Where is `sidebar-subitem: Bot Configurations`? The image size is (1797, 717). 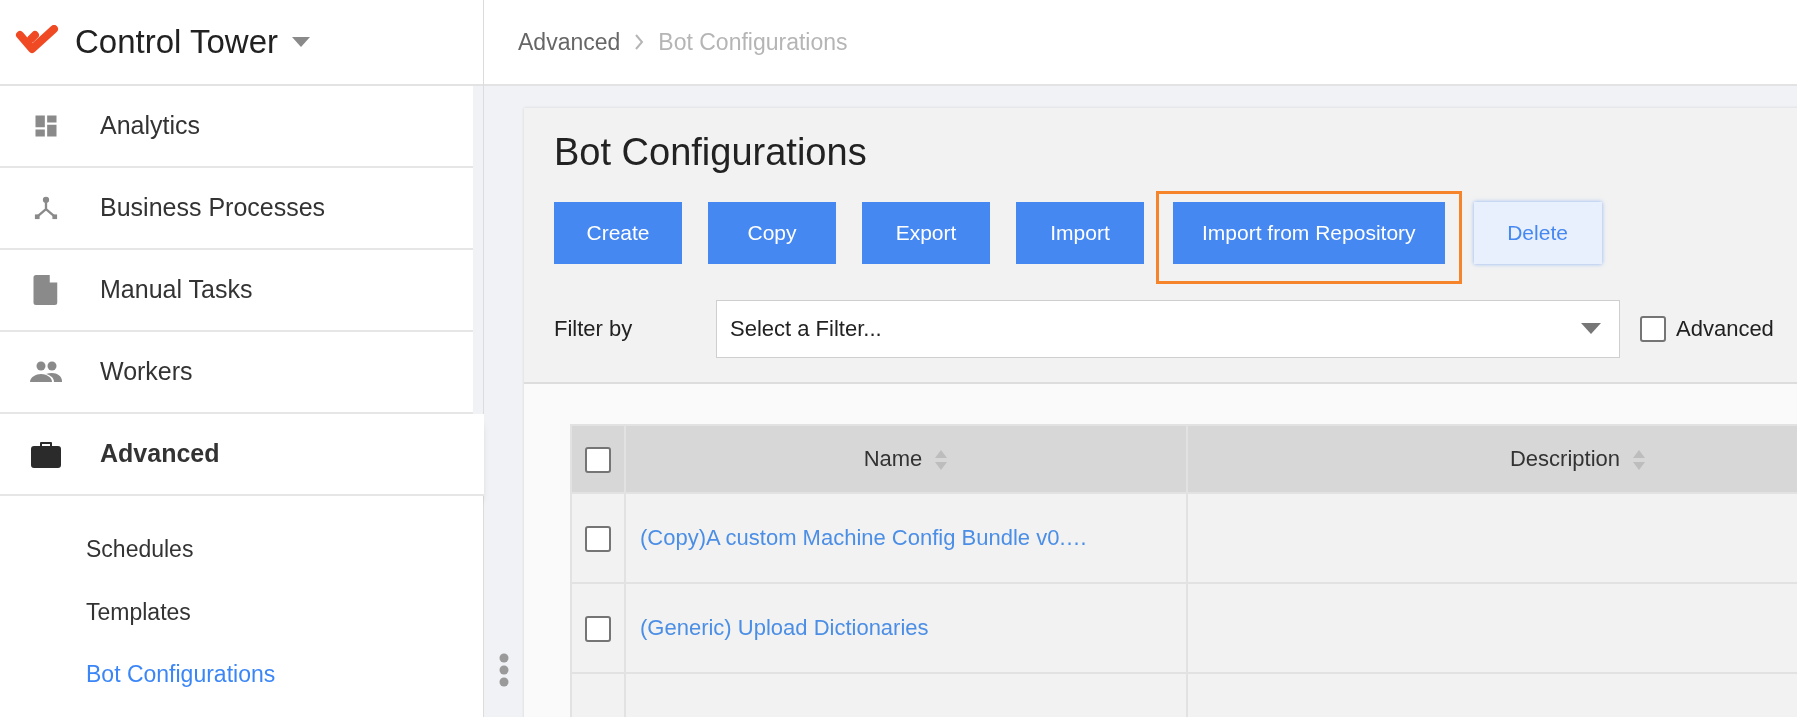
sidebar-subitem: Bot Configurations is located at coordinates (241, 674).